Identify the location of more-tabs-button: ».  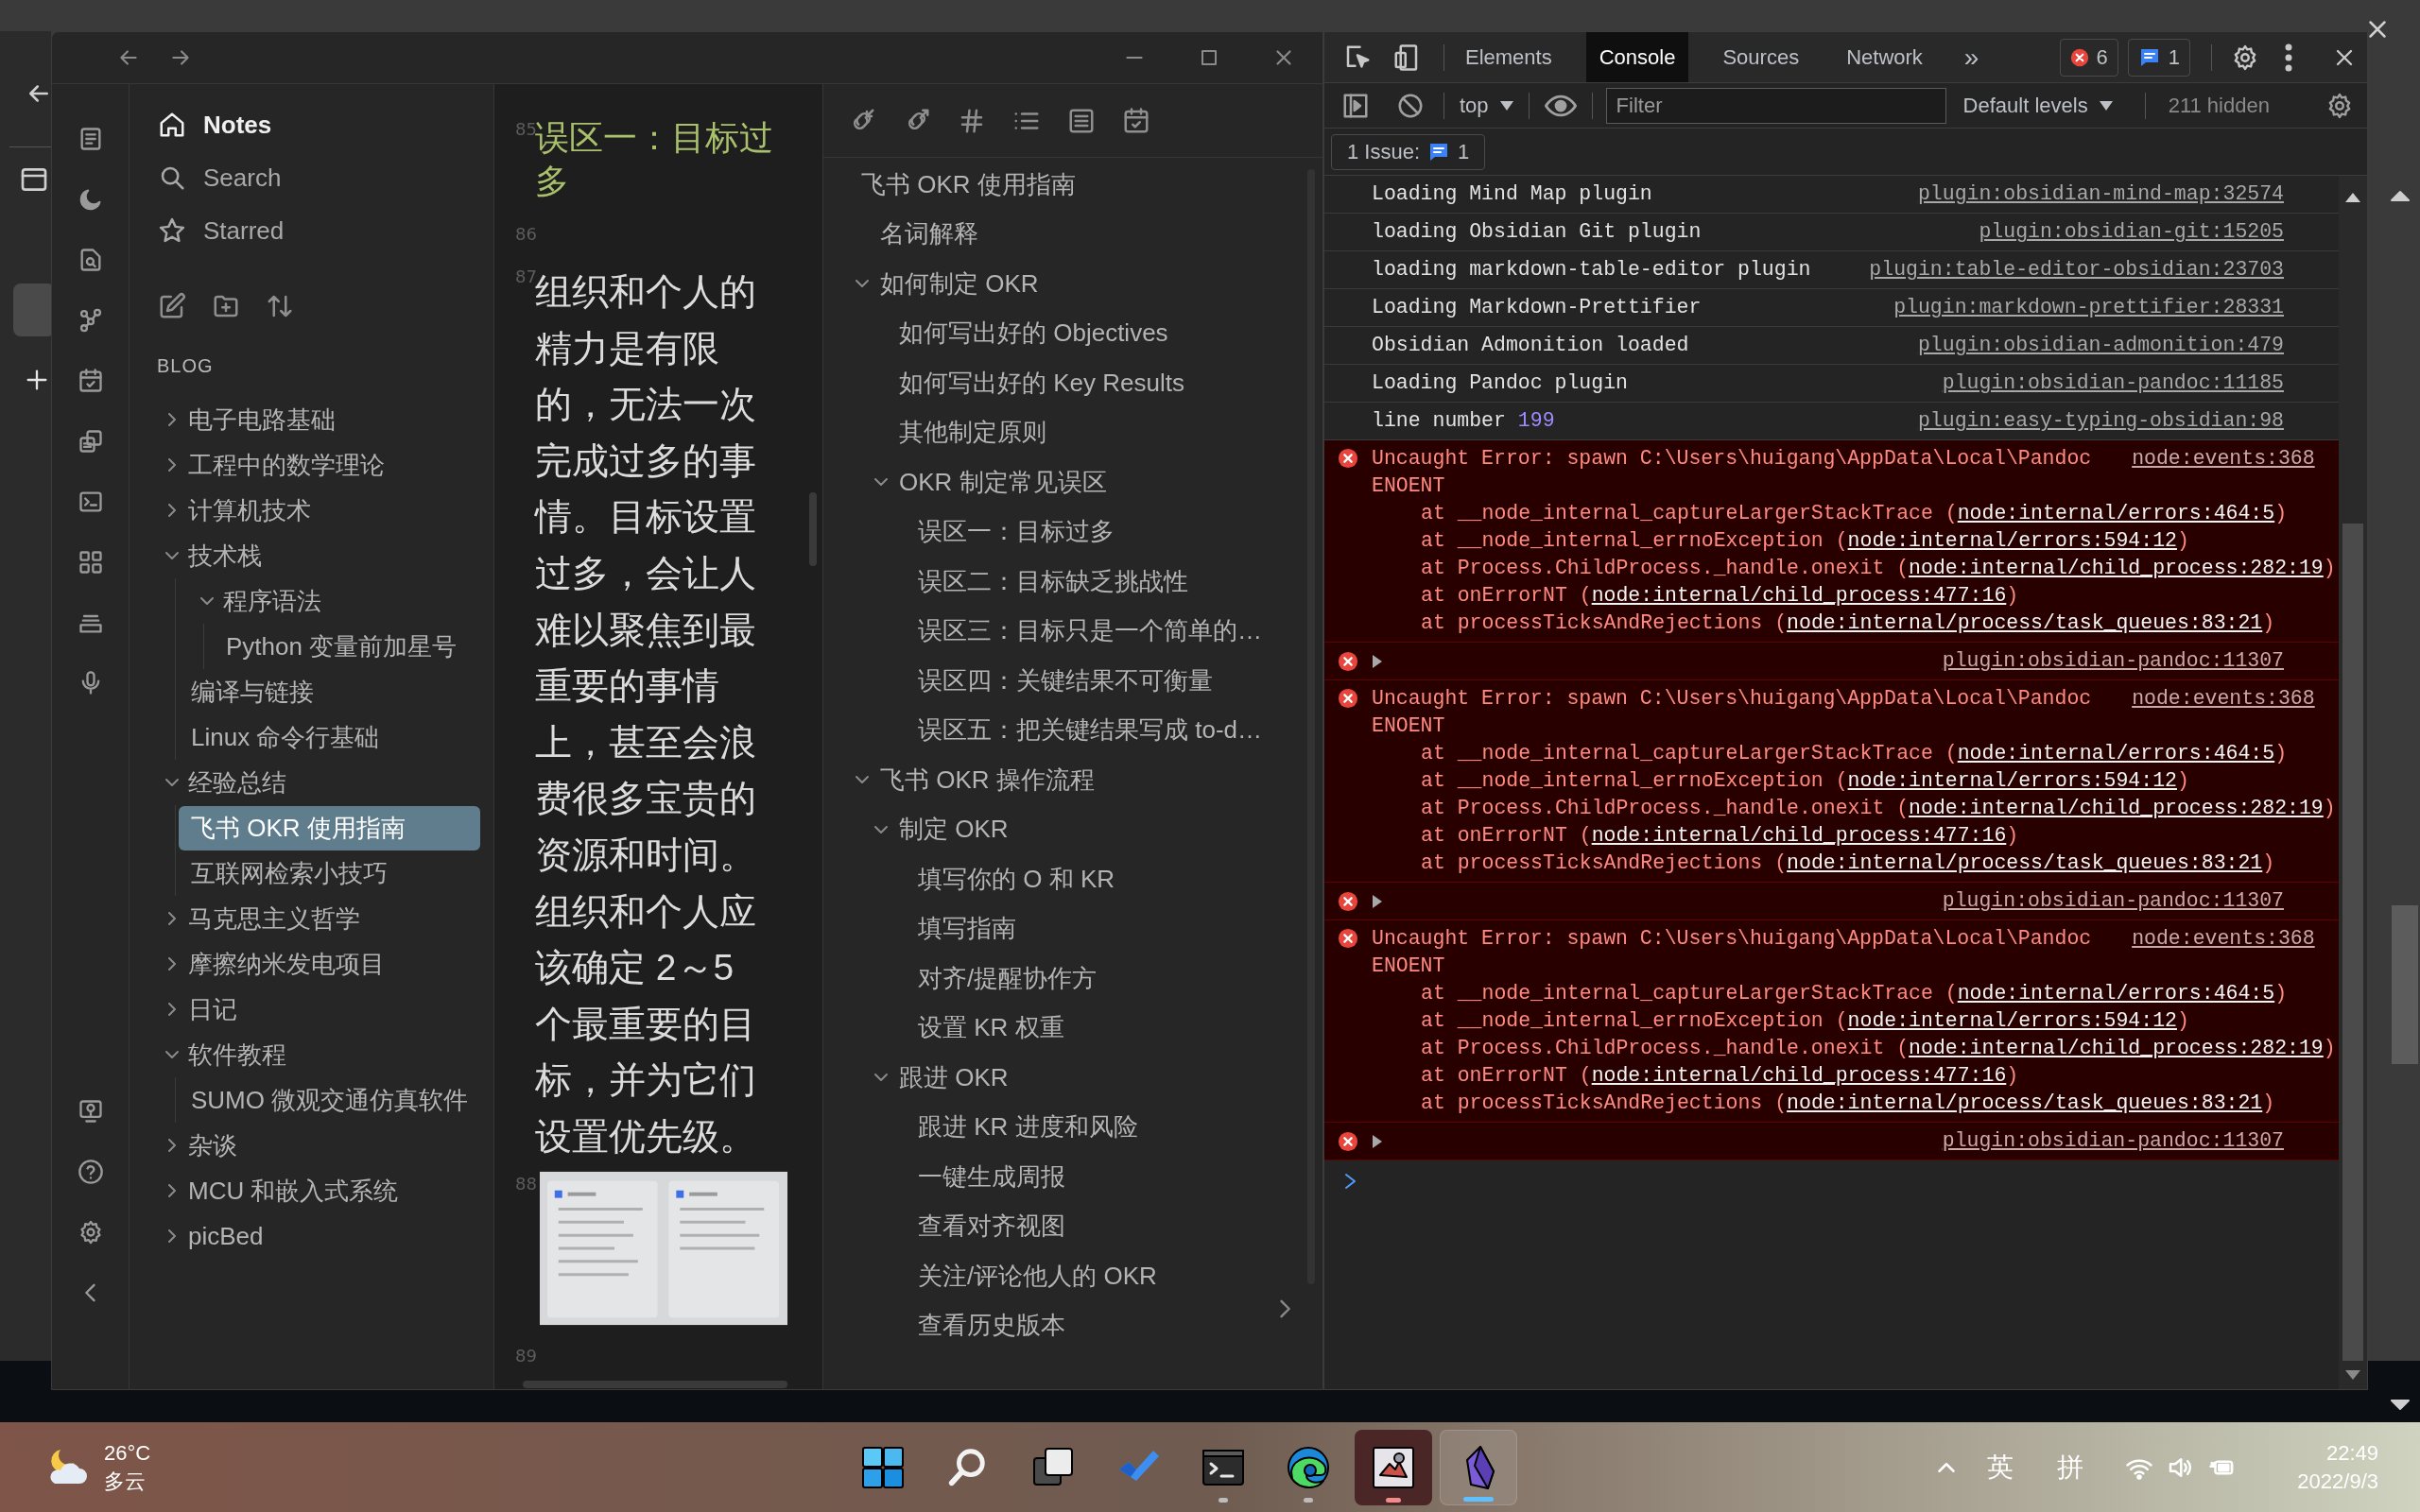
(1971, 57).